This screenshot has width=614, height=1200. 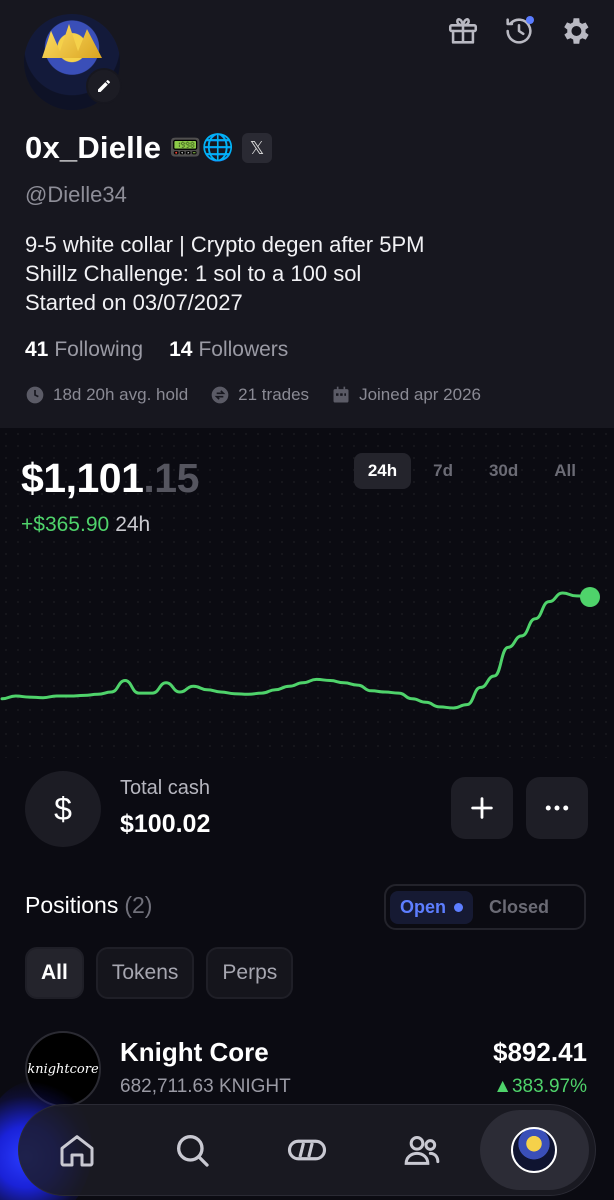 I want to click on plus-icon, so click(x=482, y=808).